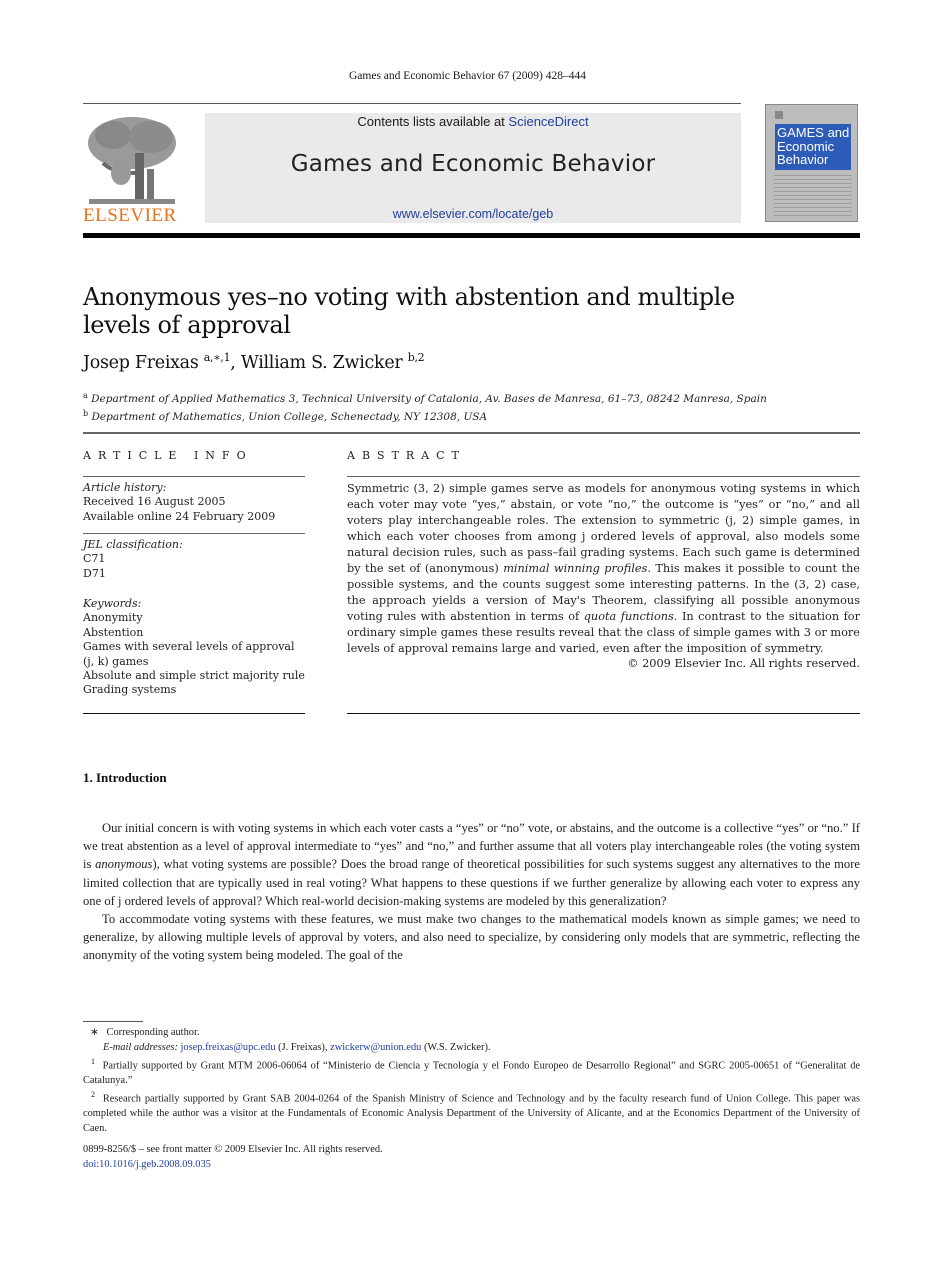 This screenshot has width=935, height=1266. Describe the element at coordinates (113, 618) in the screenshot. I see `keyword: Anonymity` at that location.